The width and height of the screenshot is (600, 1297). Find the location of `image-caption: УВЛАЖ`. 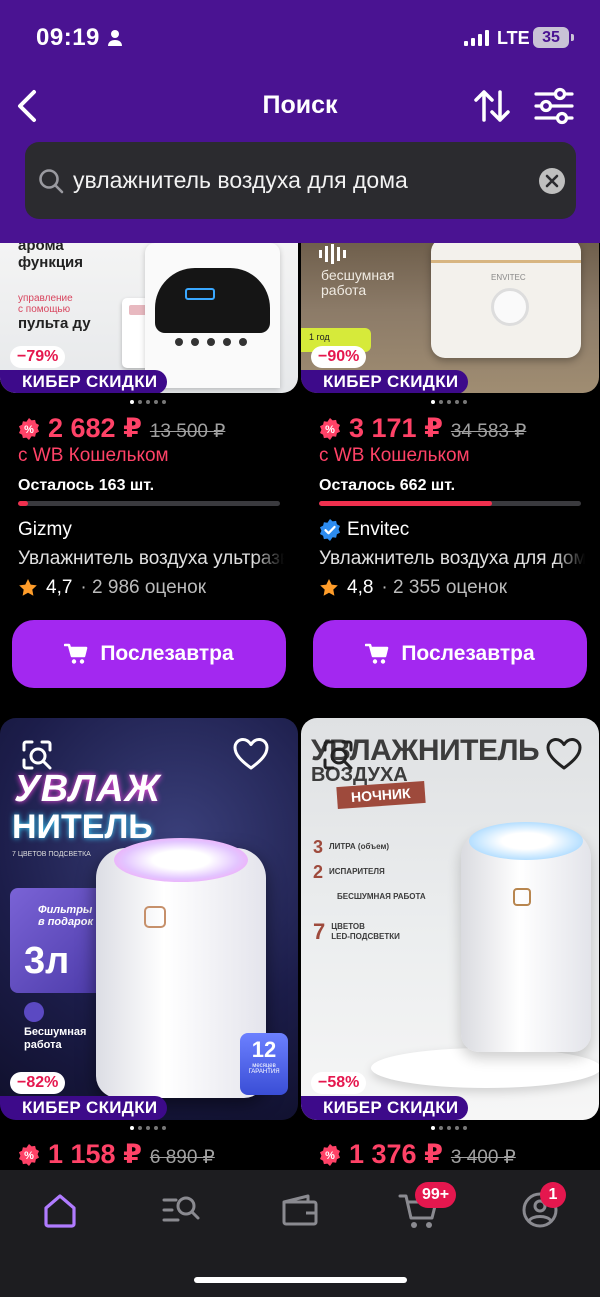

image-caption: УВЛАЖ is located at coordinates (87, 789).